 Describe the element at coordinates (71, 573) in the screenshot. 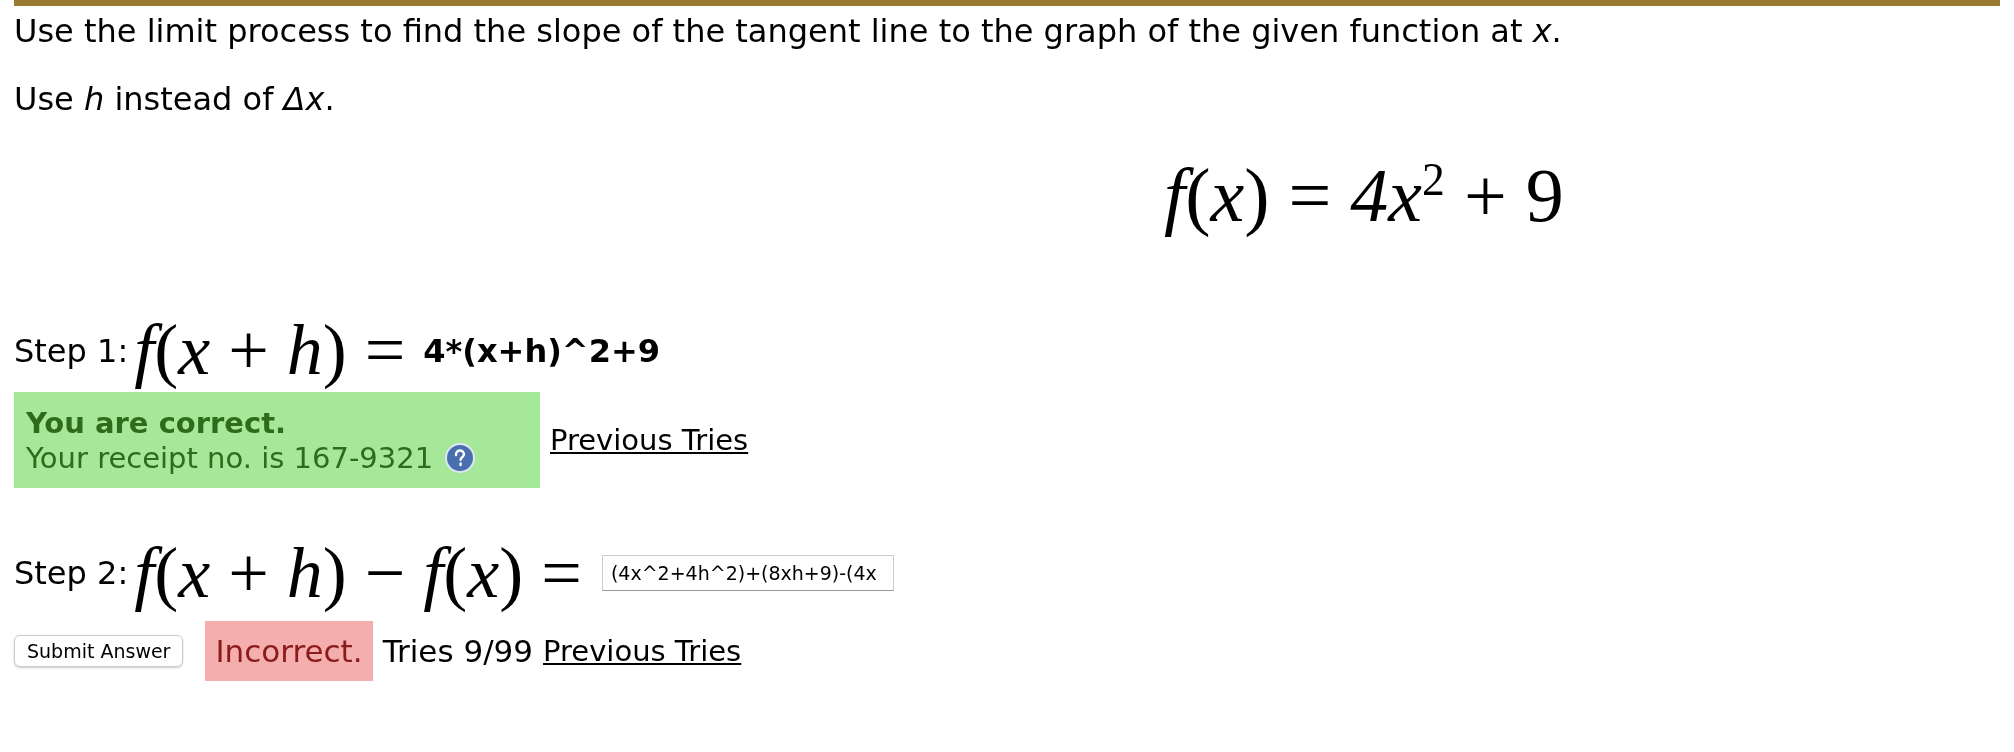

I see `step-label: Step 2:` at that location.